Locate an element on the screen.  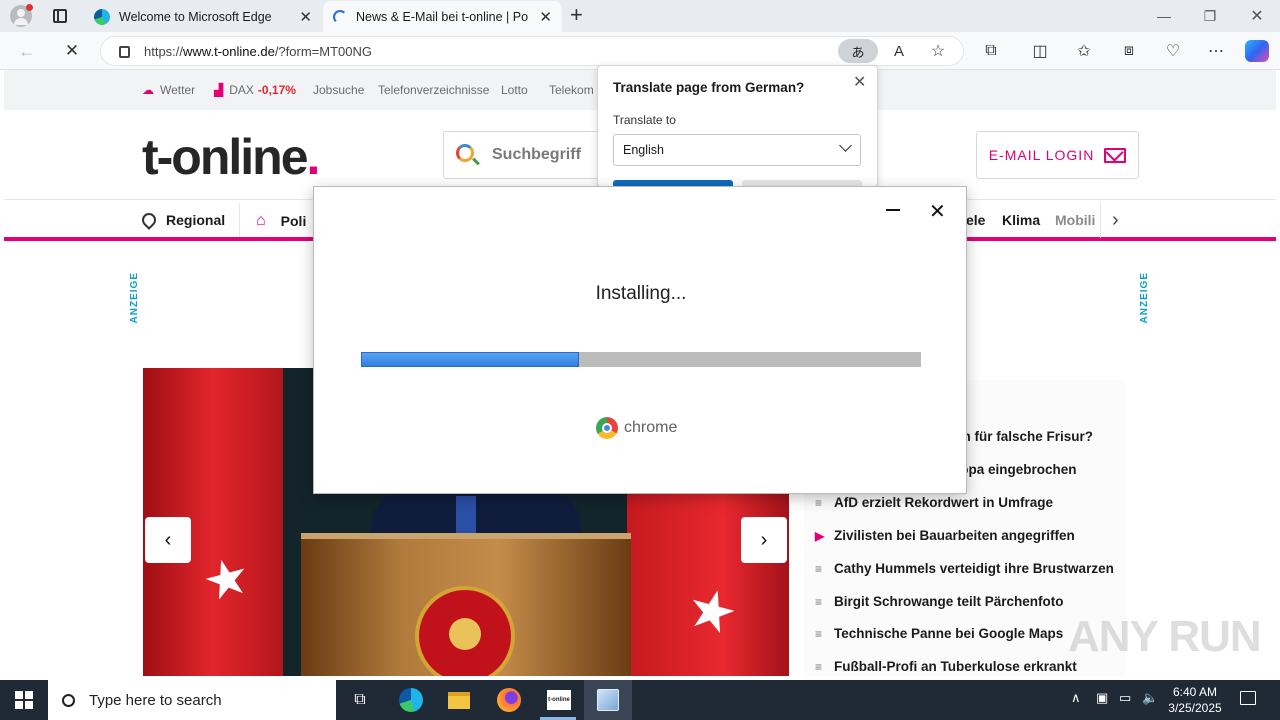
windows-start-icon is located at coordinates (24, 700).